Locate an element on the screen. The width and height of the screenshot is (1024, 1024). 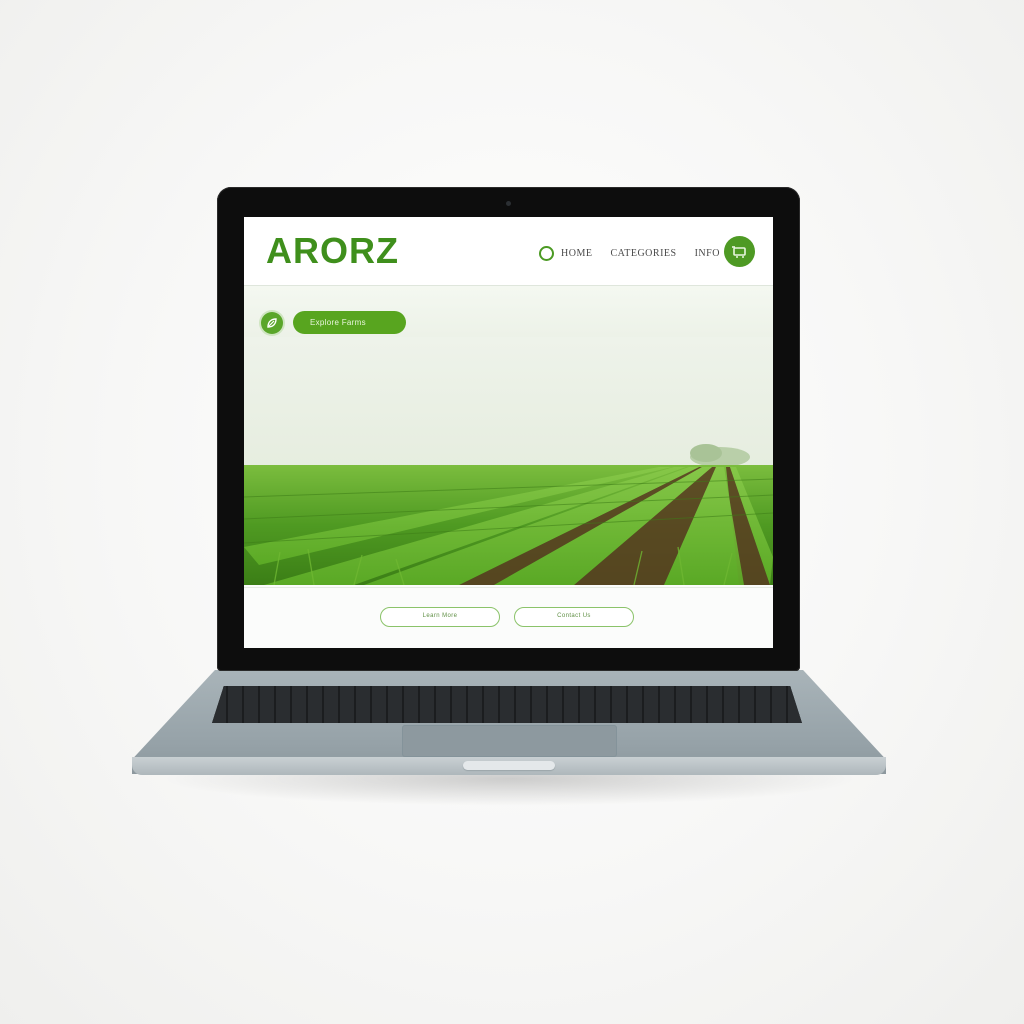
nav-link-home: HOME is located at coordinates (576, 253).